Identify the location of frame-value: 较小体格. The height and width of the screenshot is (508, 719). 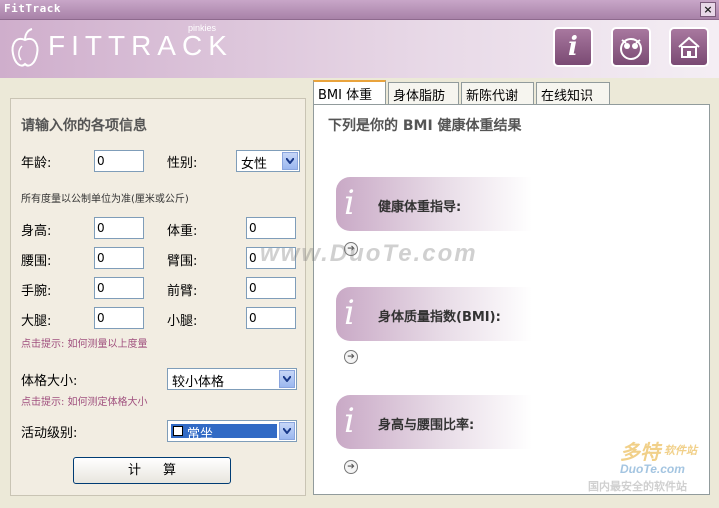
(198, 382).